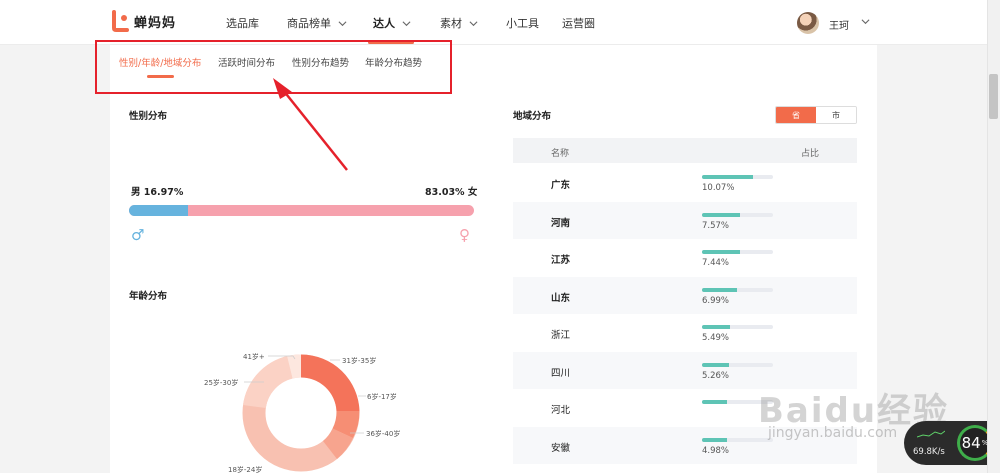 The width and height of the screenshot is (1000, 473). I want to click on page-scrollbar-track, so click(993, 236).